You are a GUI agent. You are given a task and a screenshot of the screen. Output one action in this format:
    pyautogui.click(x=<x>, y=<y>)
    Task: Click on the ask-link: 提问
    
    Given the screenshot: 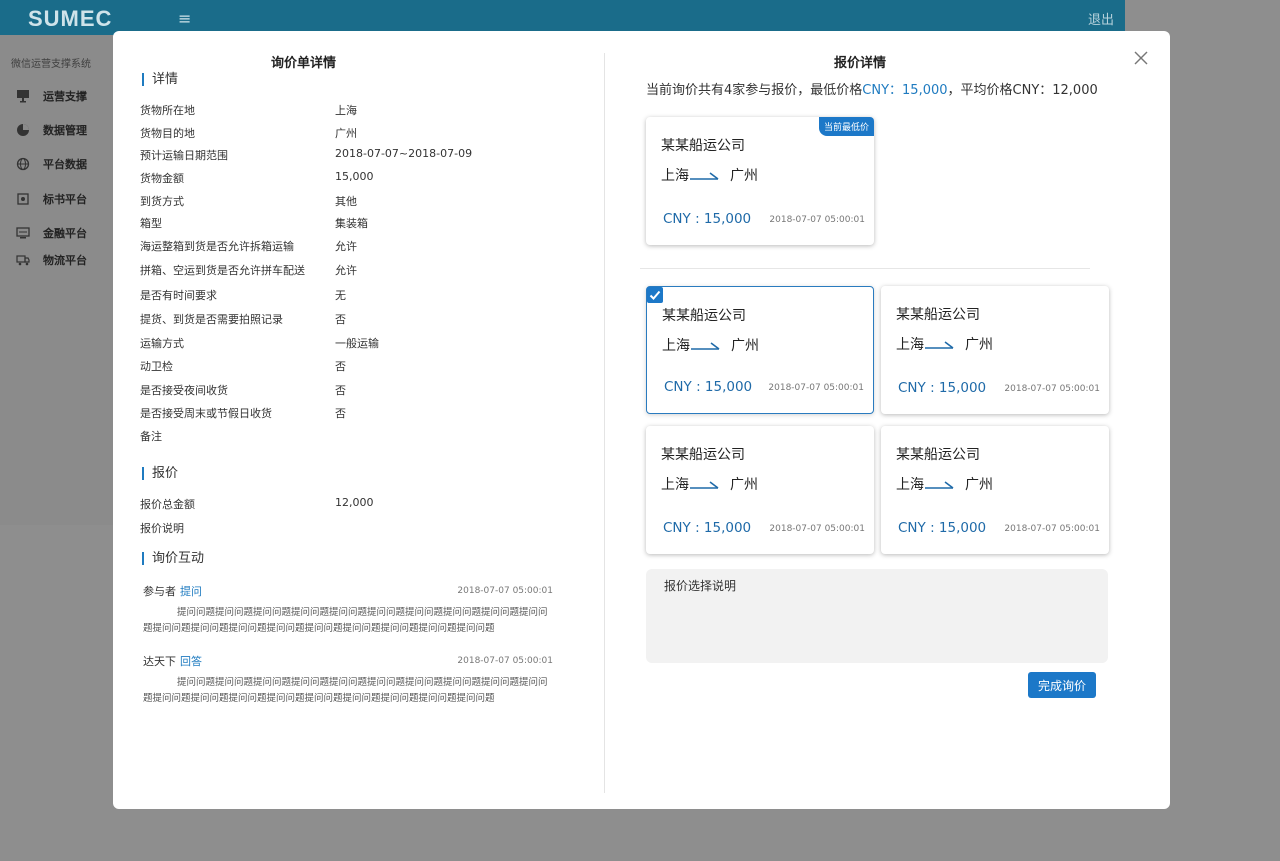 What is the action you would take?
    pyautogui.click(x=191, y=591)
    